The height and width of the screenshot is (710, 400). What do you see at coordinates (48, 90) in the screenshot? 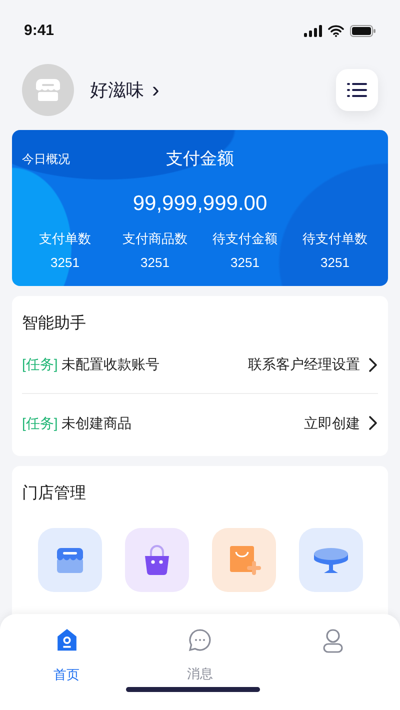
I see `storefront-icon` at bounding box center [48, 90].